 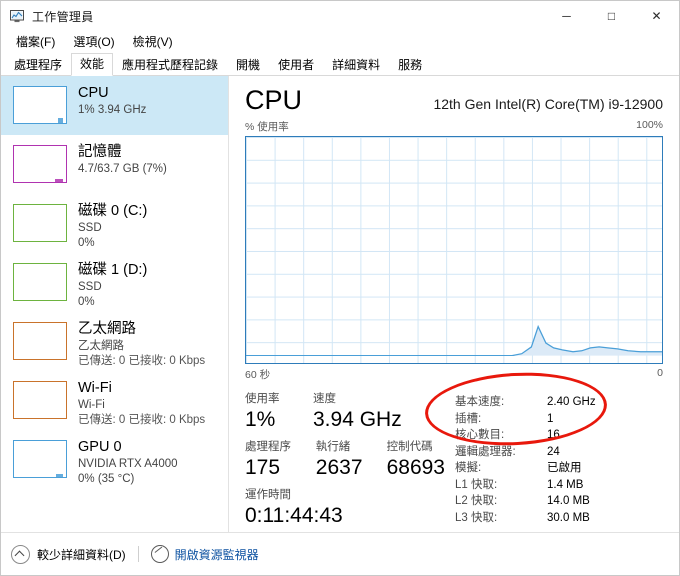 What do you see at coordinates (454, 374) in the screenshot?
I see `graph-bottom-axis: 60 秒 0` at bounding box center [454, 374].